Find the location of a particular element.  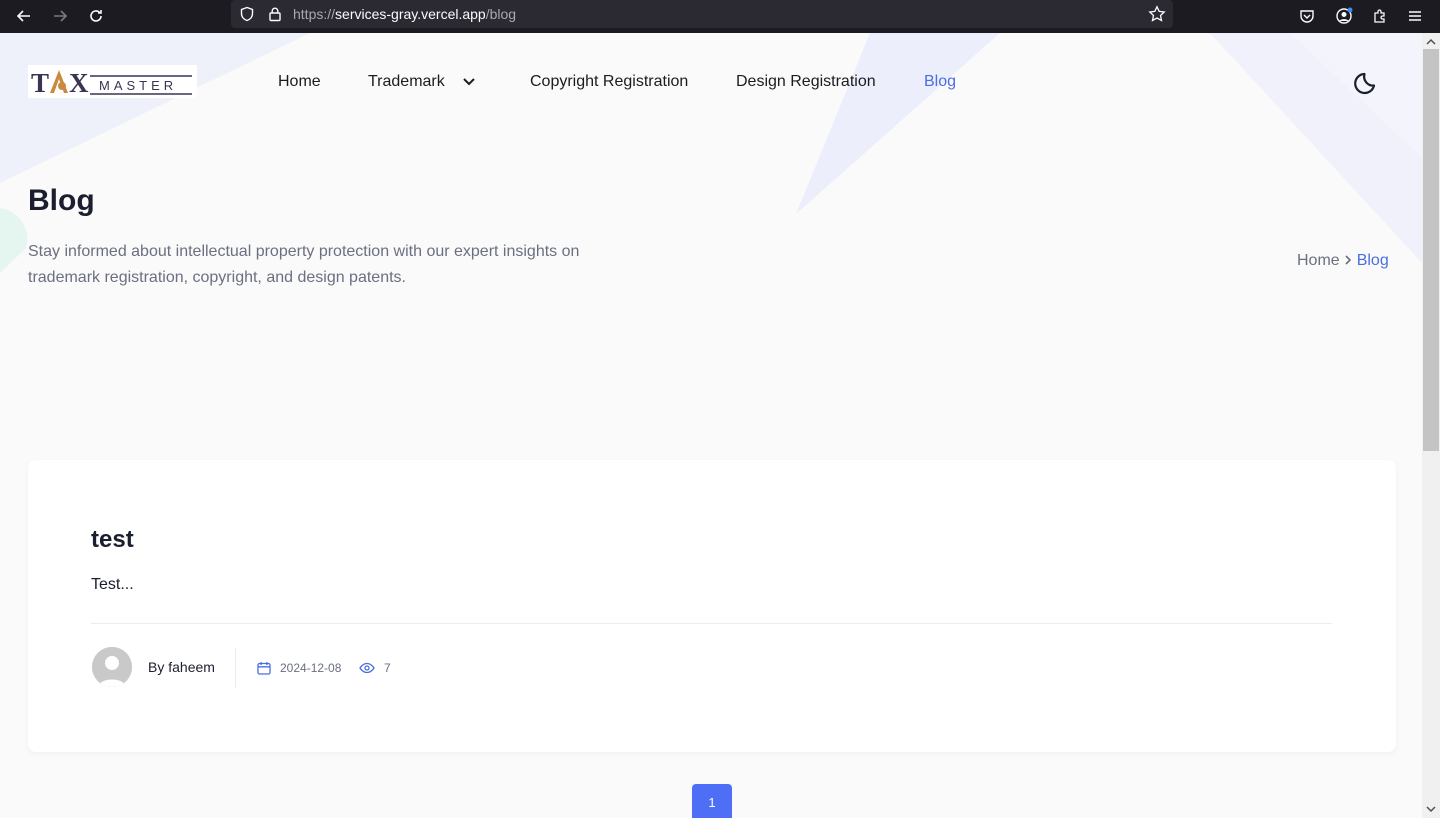

puzzle-icon is located at coordinates (1379, 16).